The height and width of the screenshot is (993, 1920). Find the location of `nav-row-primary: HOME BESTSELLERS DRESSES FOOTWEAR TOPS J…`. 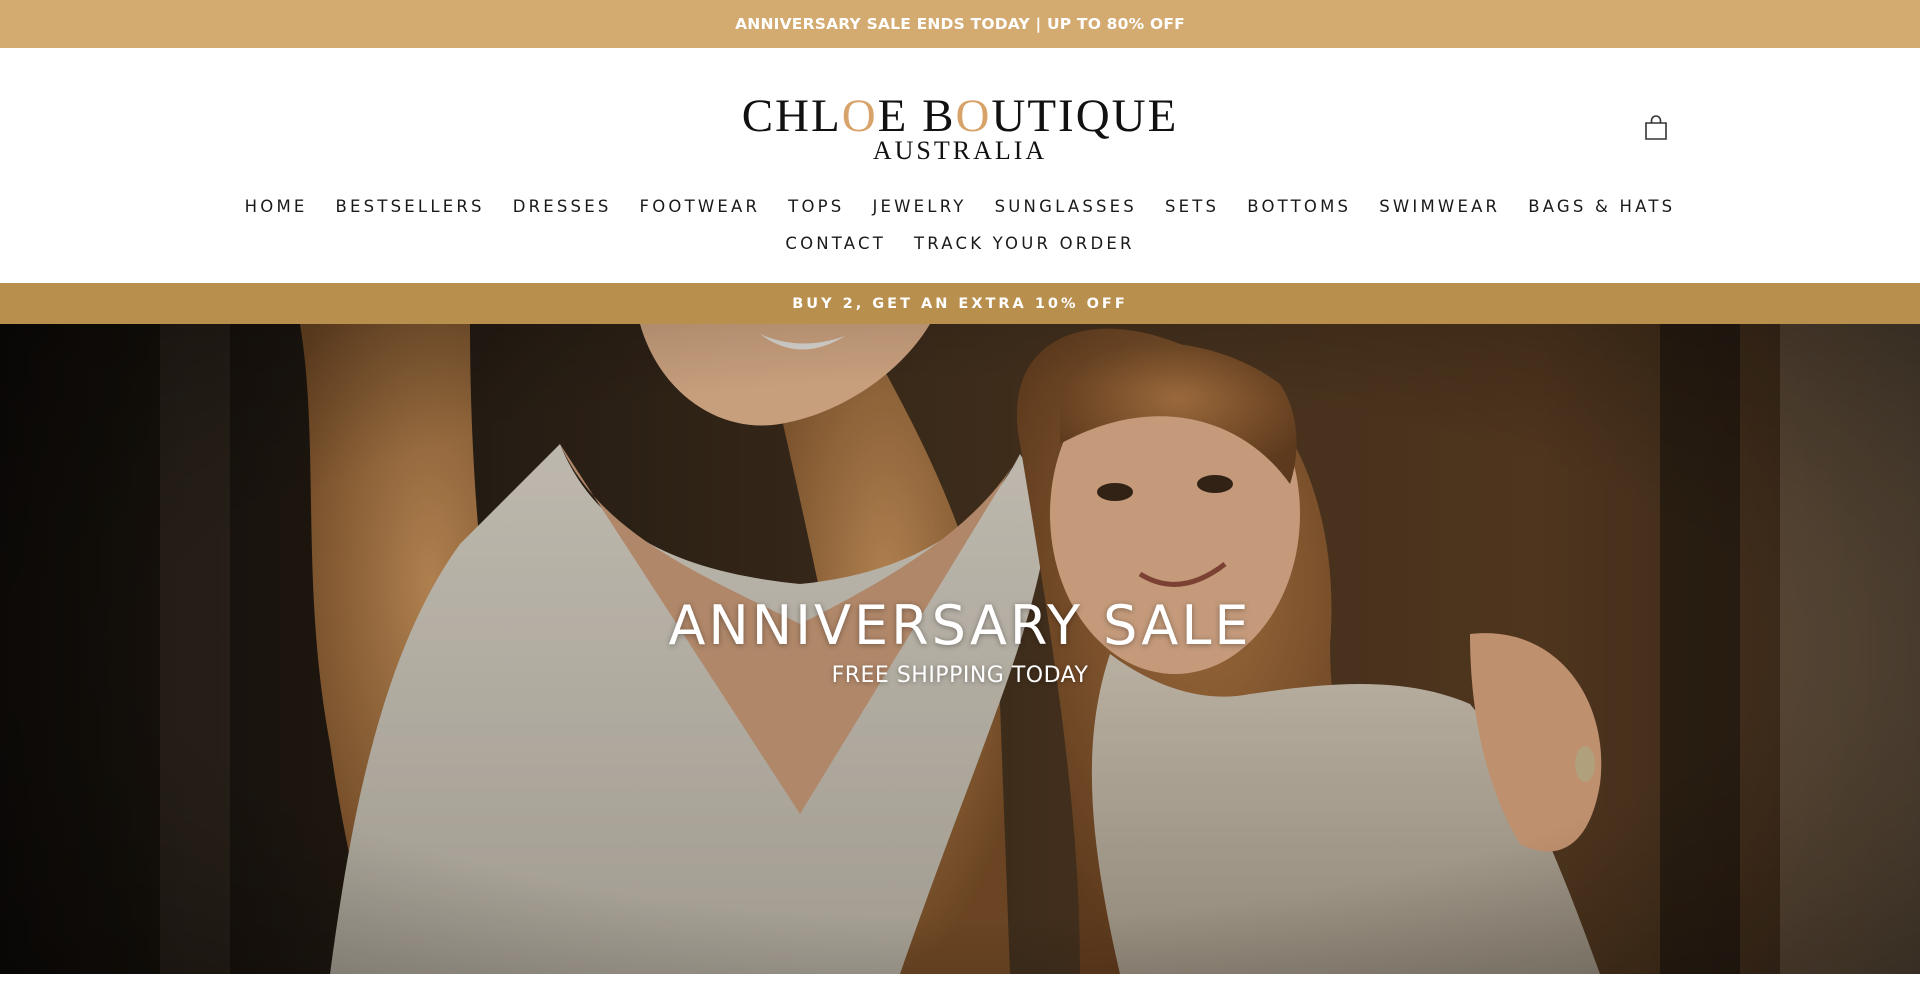

nav-row-primary: HOME BESTSELLERS DRESSES FOOTWEAR TOPS J… is located at coordinates (960, 207).